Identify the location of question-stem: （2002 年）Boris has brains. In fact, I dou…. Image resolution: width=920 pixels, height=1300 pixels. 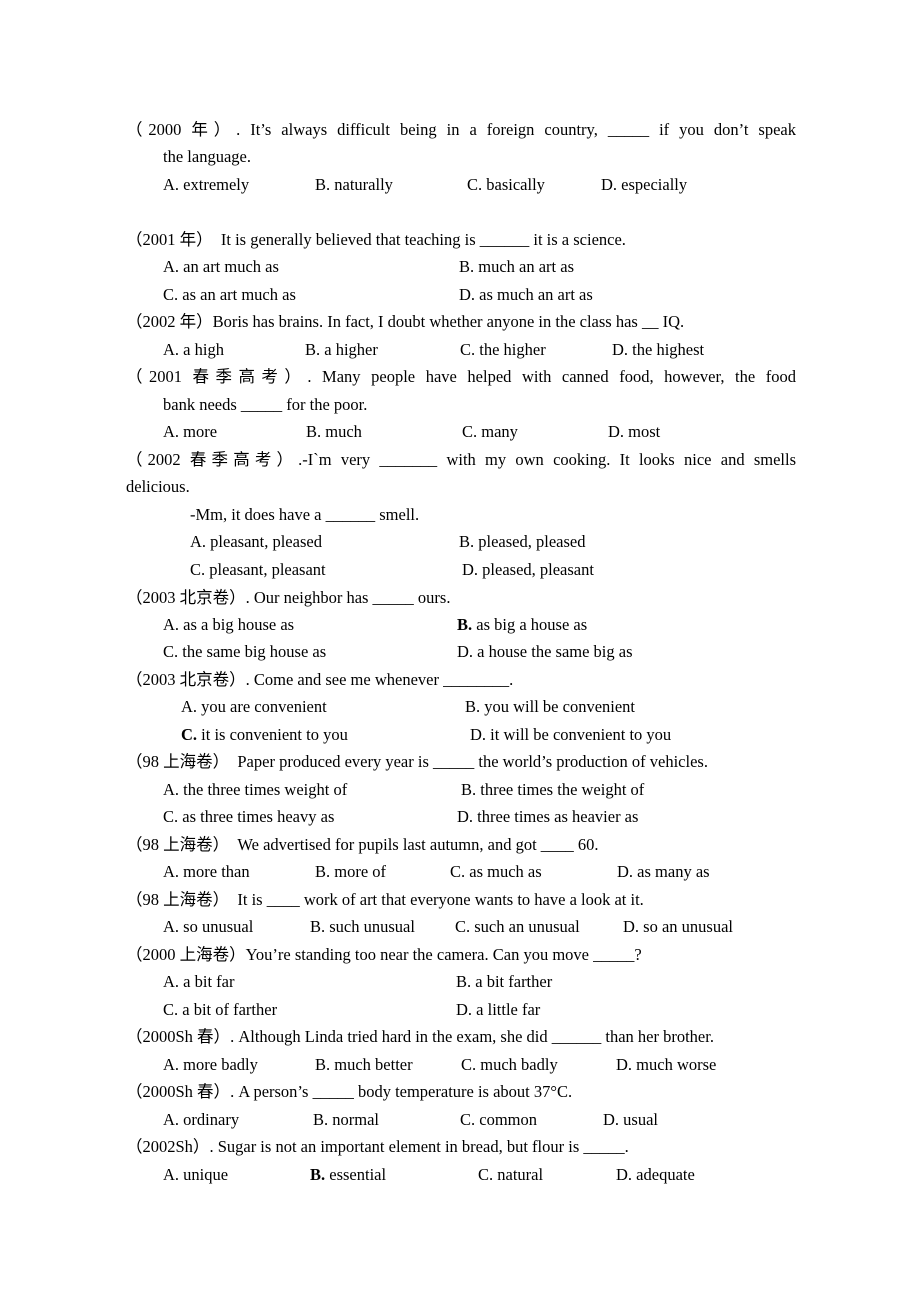
(405, 322).